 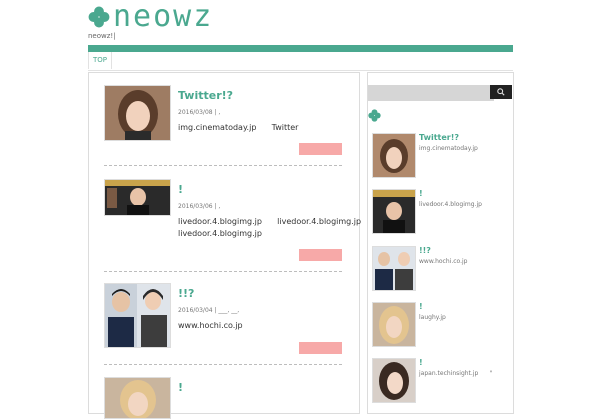 What do you see at coordinates (102, 36) in the screenshot?
I see `site-tagline: neowz!|` at bounding box center [102, 36].